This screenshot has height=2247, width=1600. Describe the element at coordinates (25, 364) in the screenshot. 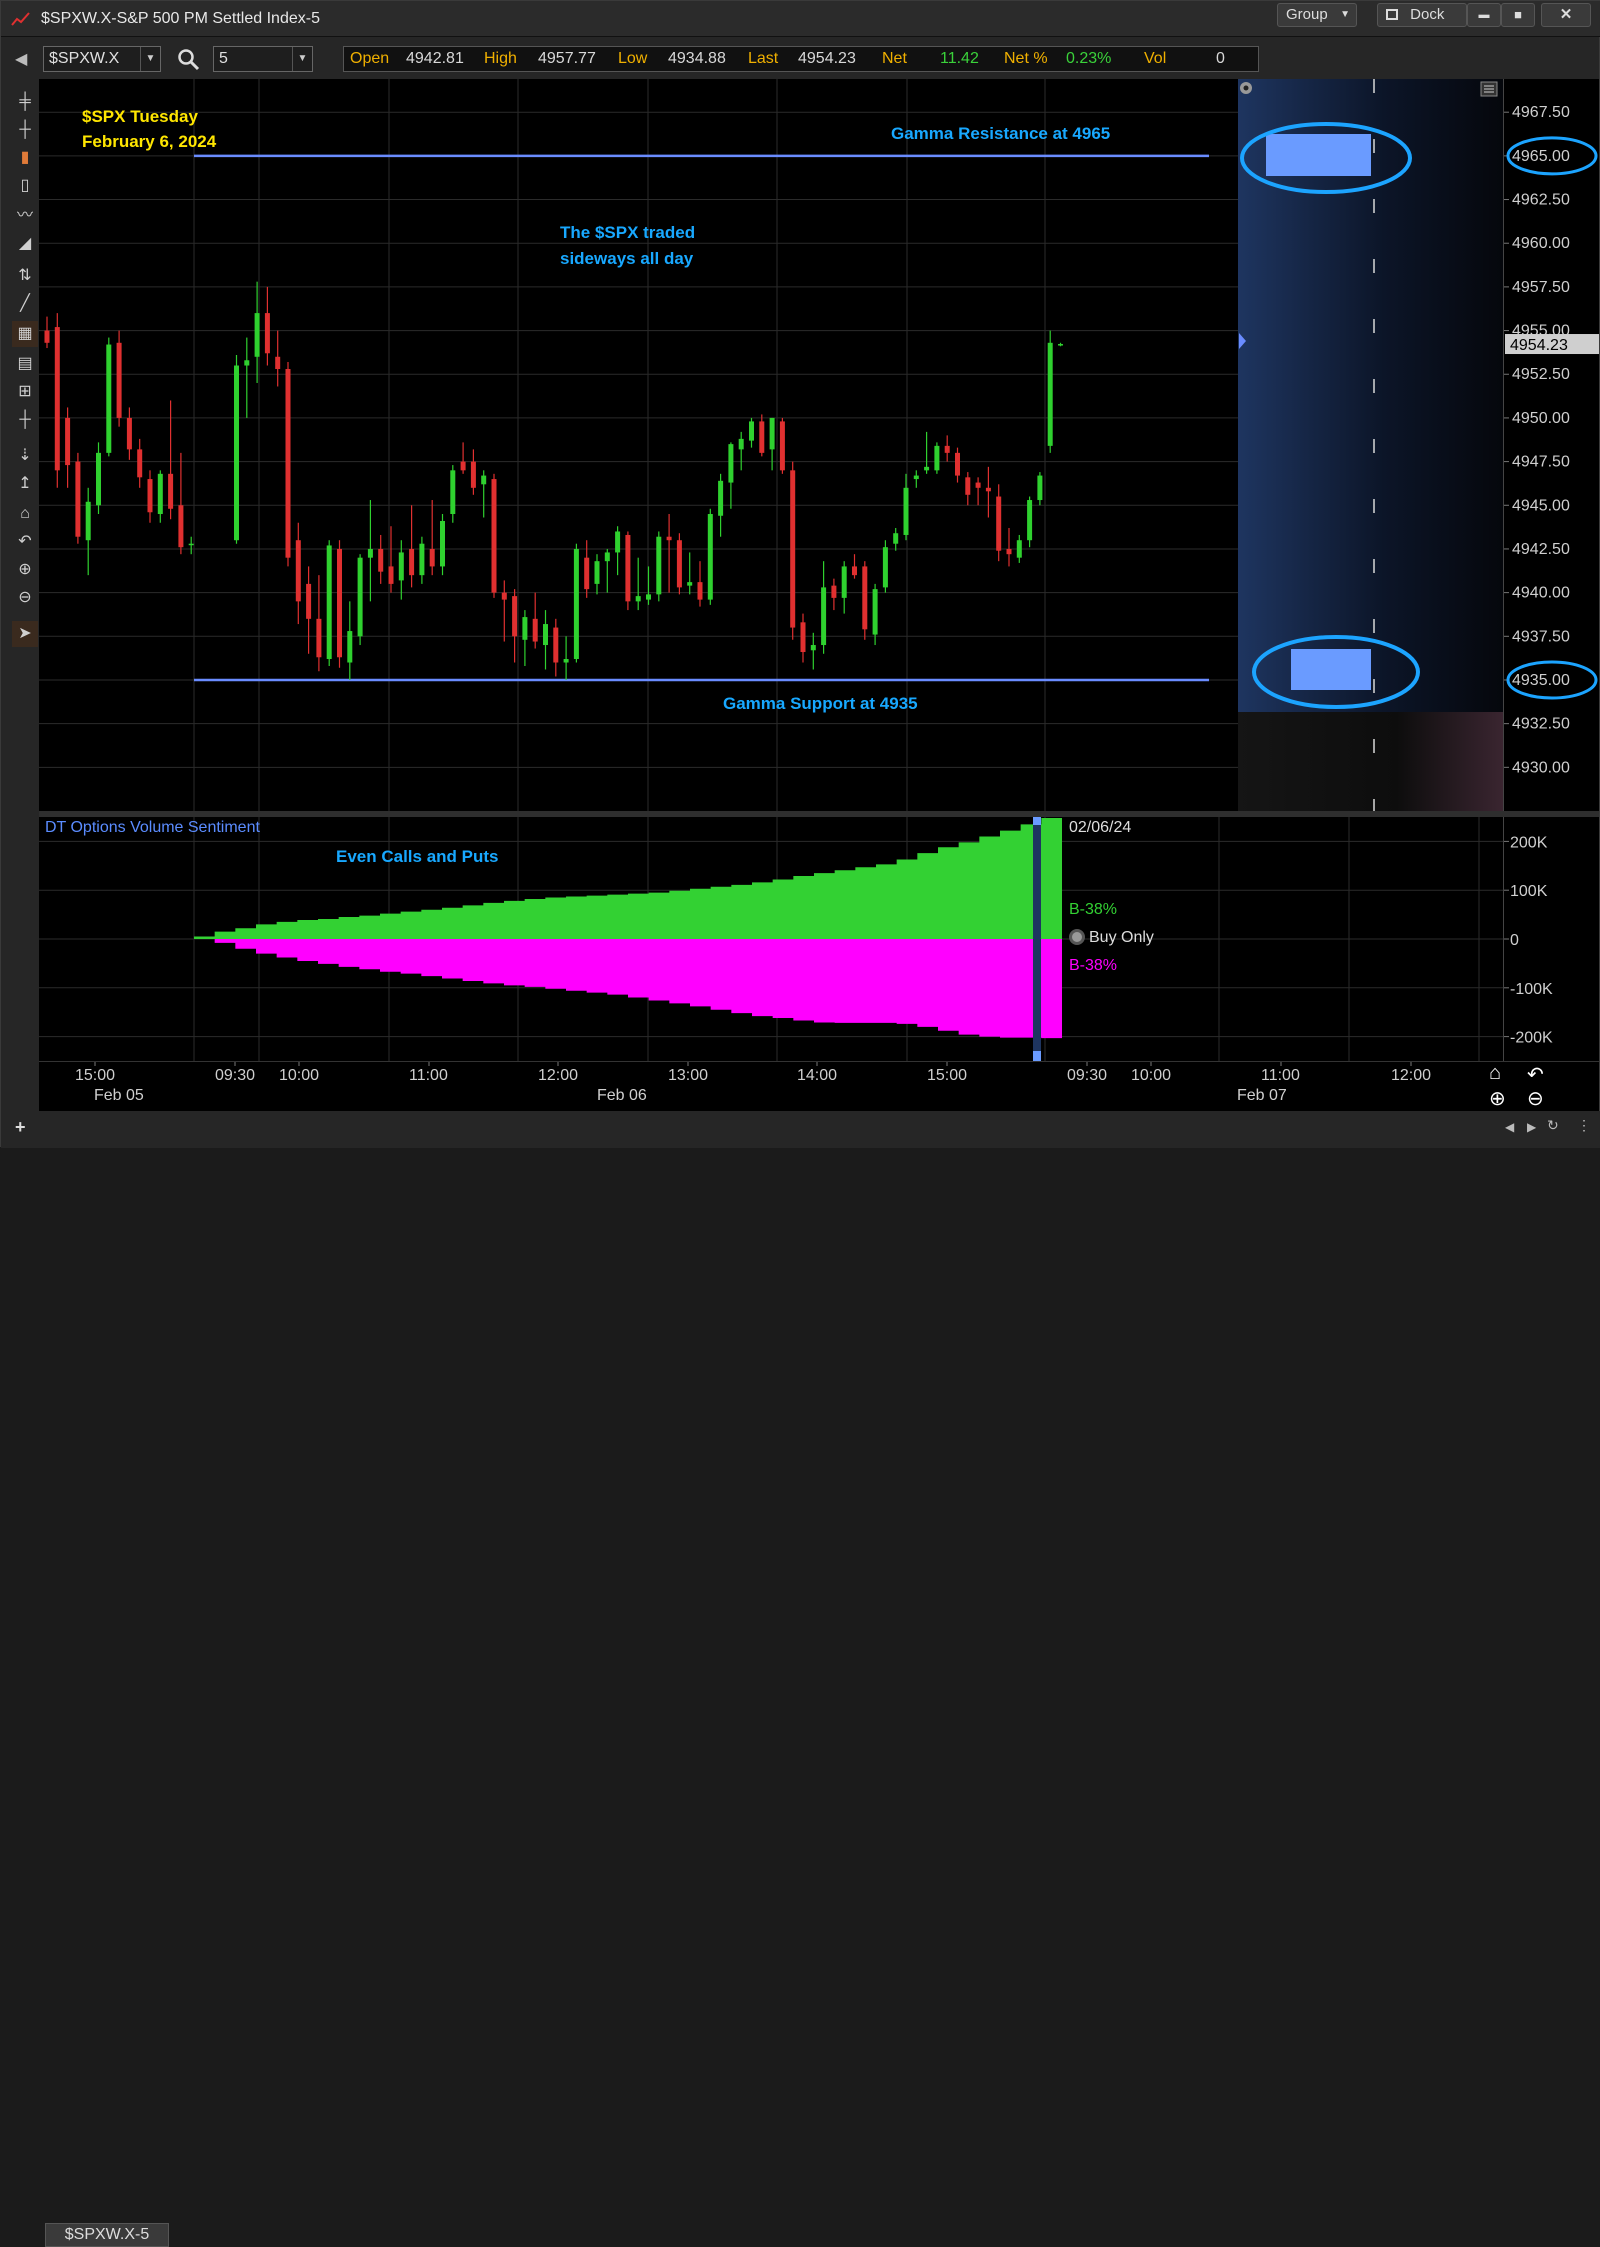

I see `table-icon: ▤` at that location.